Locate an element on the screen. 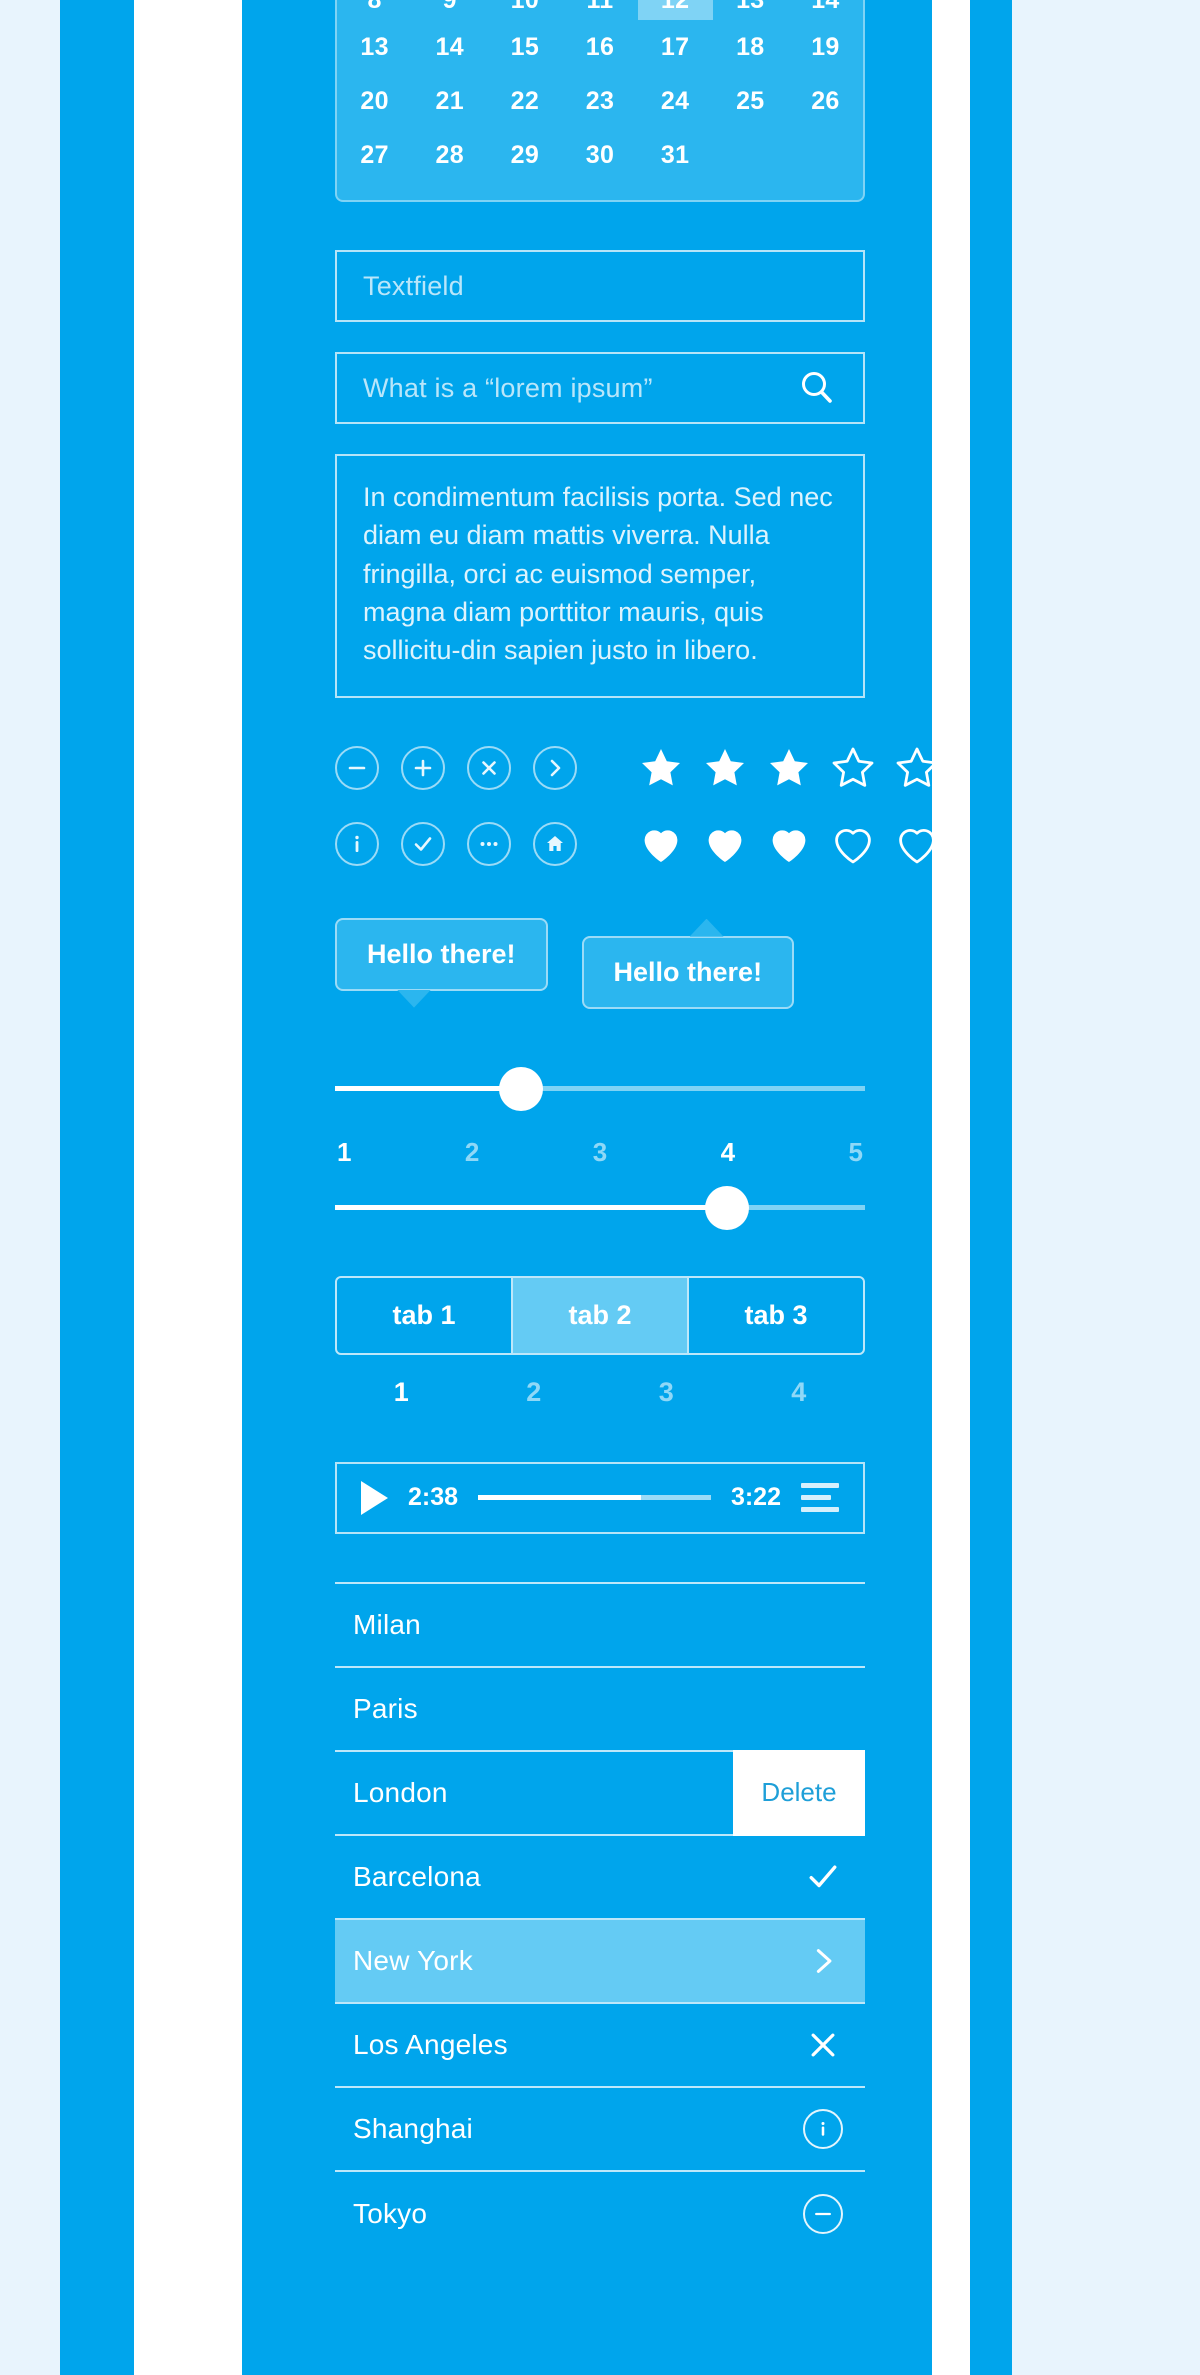 This screenshot has height=2375, width=1200. audio-player: 2:38 3:22 is located at coordinates (600, 1497).